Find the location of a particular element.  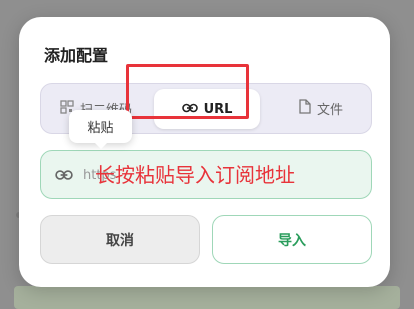

tab-file: 文件 is located at coordinates (321, 108).